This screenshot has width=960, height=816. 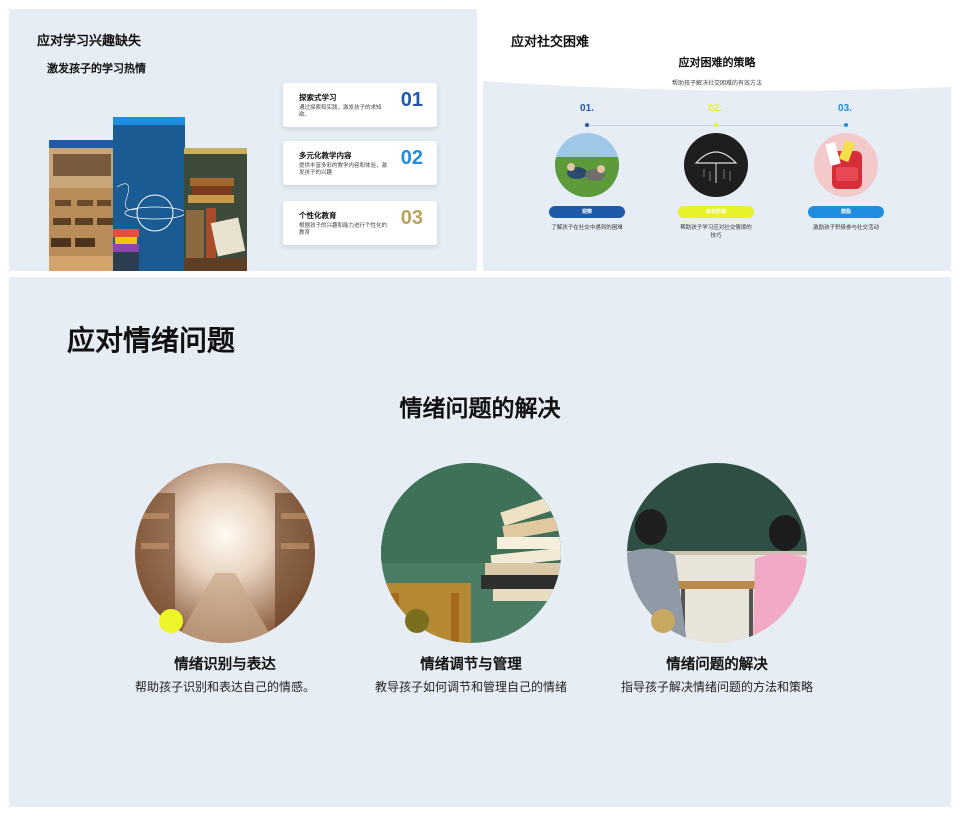 What do you see at coordinates (717, 63) in the screenshot?
I see `slide-subtitle: 应对困难的策略` at bounding box center [717, 63].